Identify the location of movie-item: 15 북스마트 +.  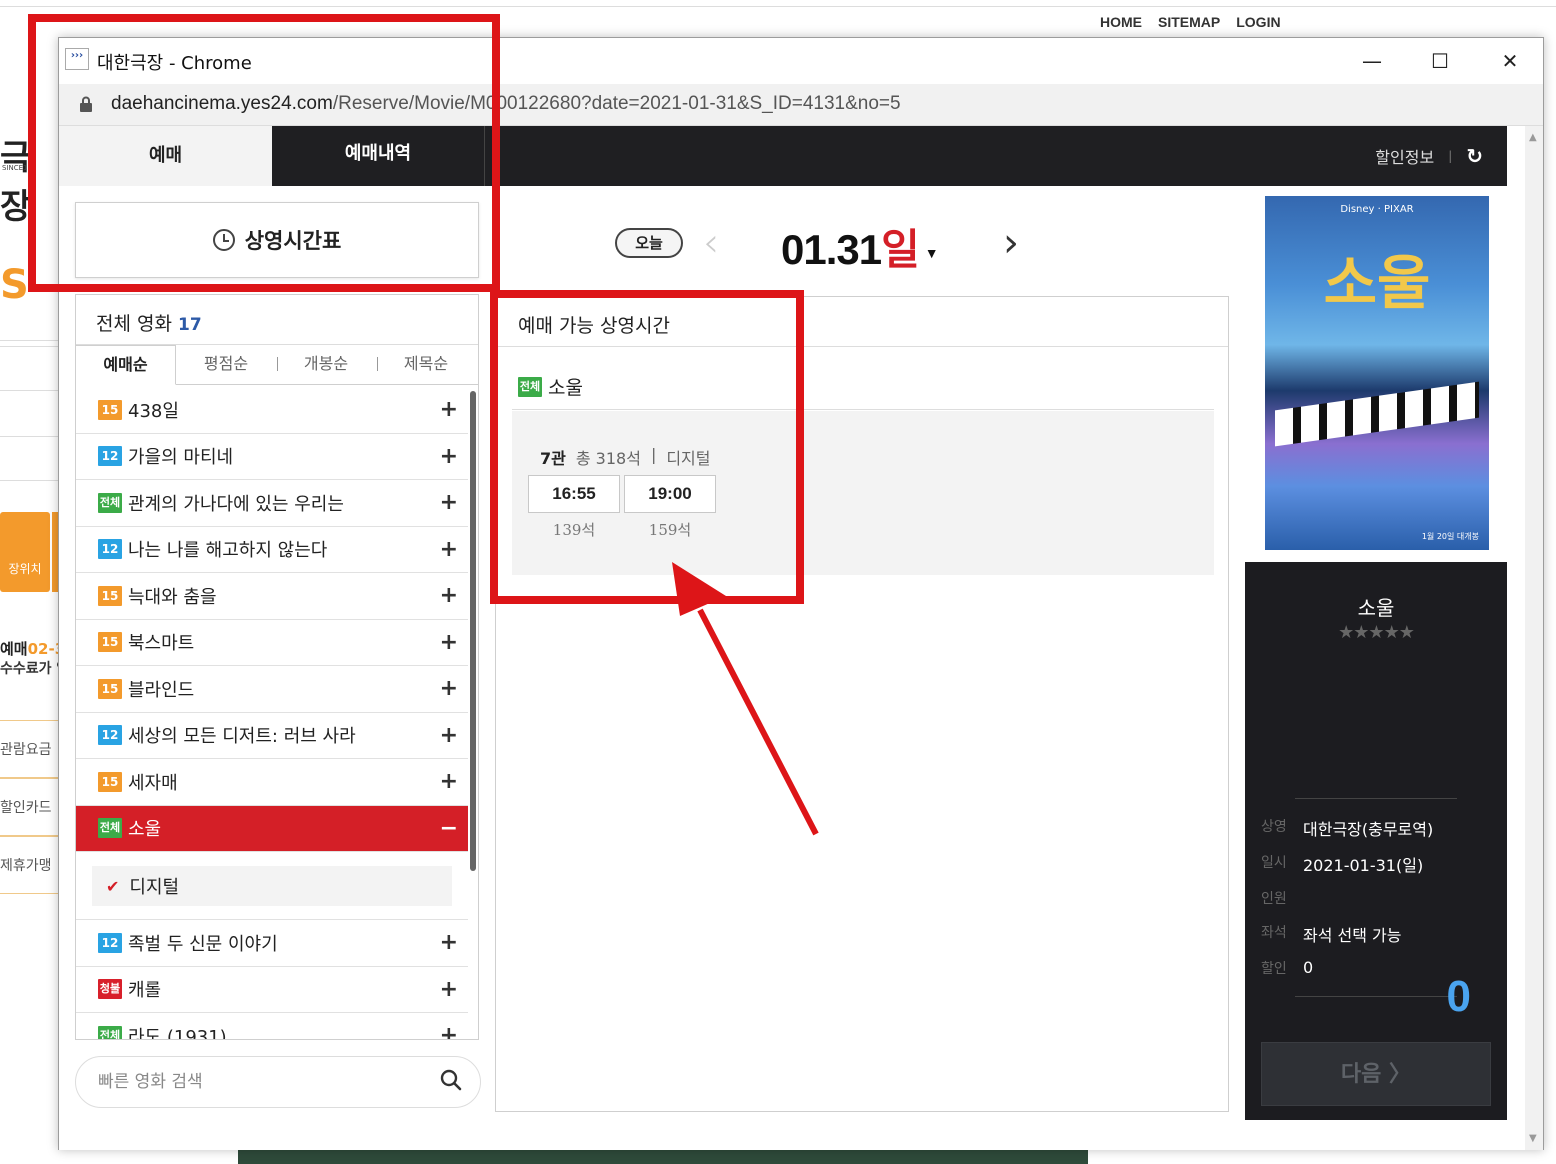
(272, 643).